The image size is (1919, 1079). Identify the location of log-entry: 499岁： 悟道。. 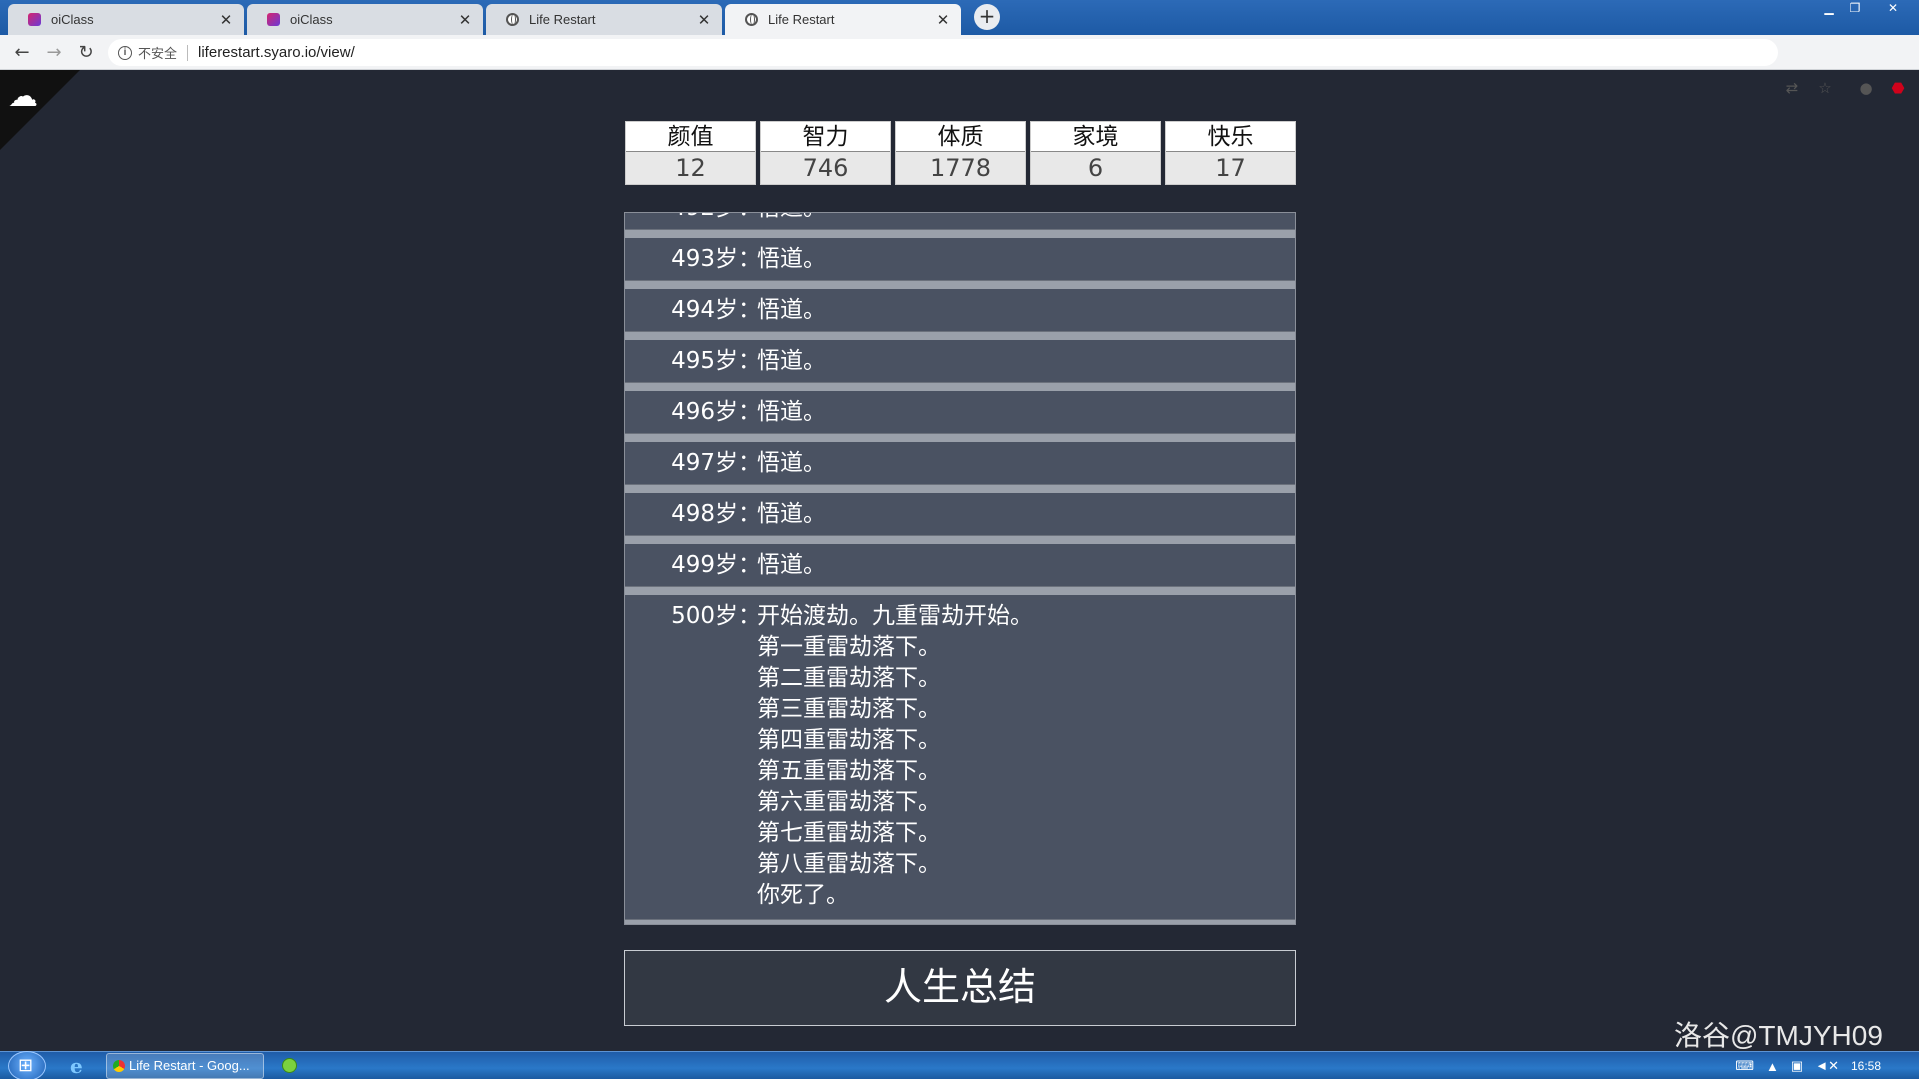
(960, 569).